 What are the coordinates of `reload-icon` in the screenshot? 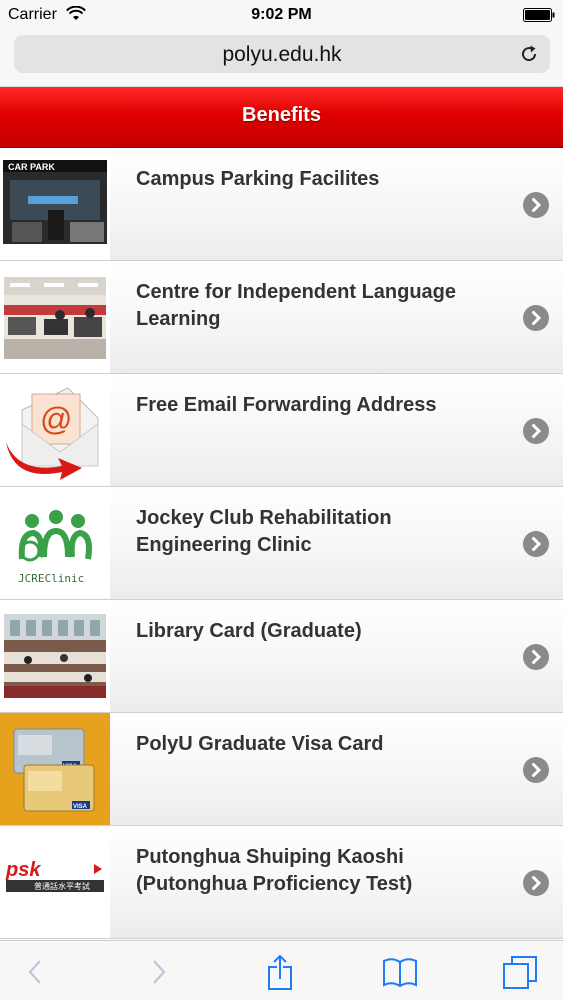 It's located at (529, 54).